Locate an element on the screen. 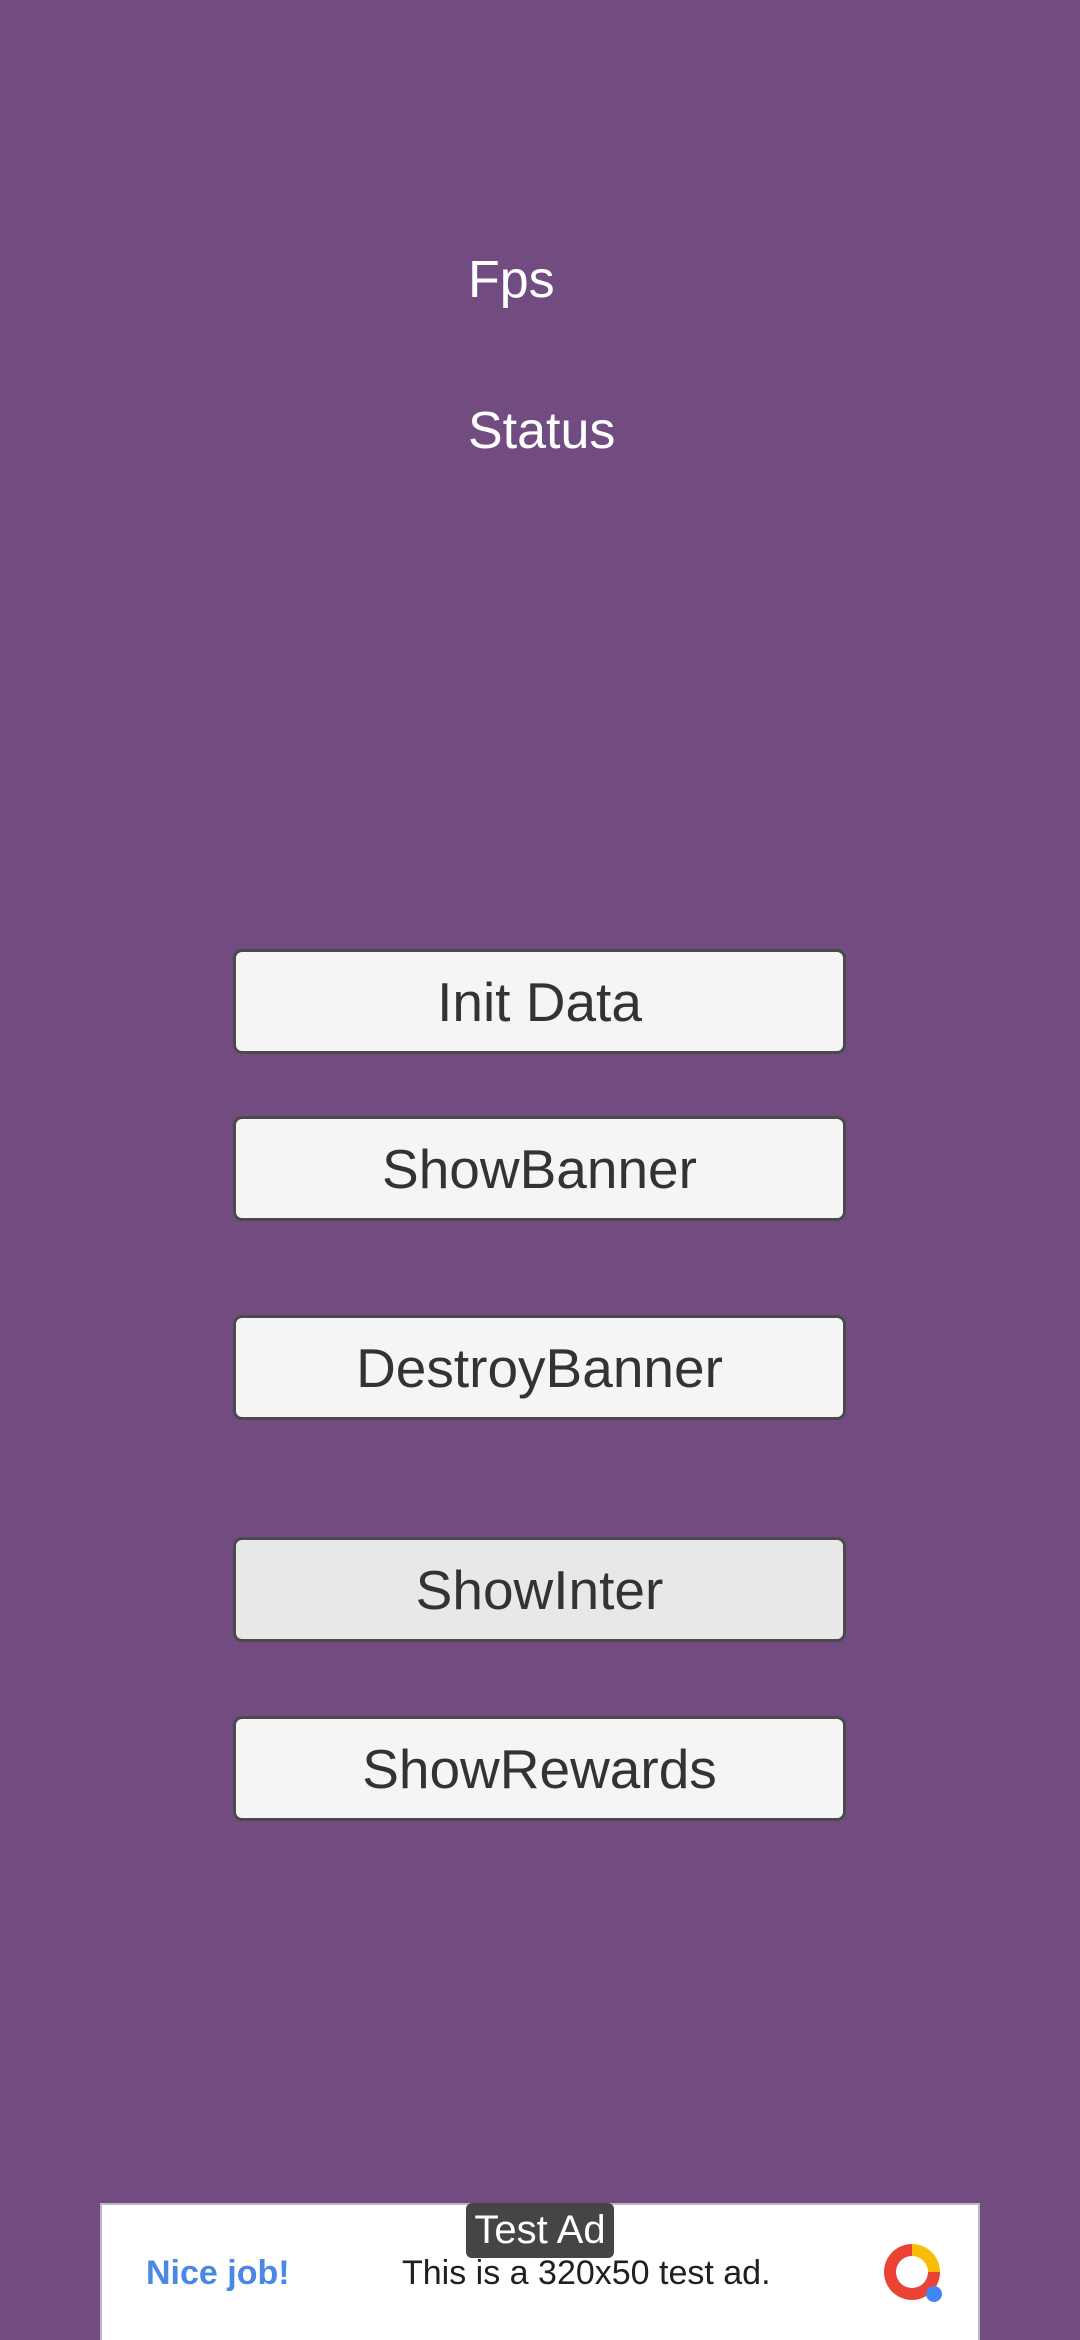  test-ad-badge: Test Ad is located at coordinates (540, 2230).